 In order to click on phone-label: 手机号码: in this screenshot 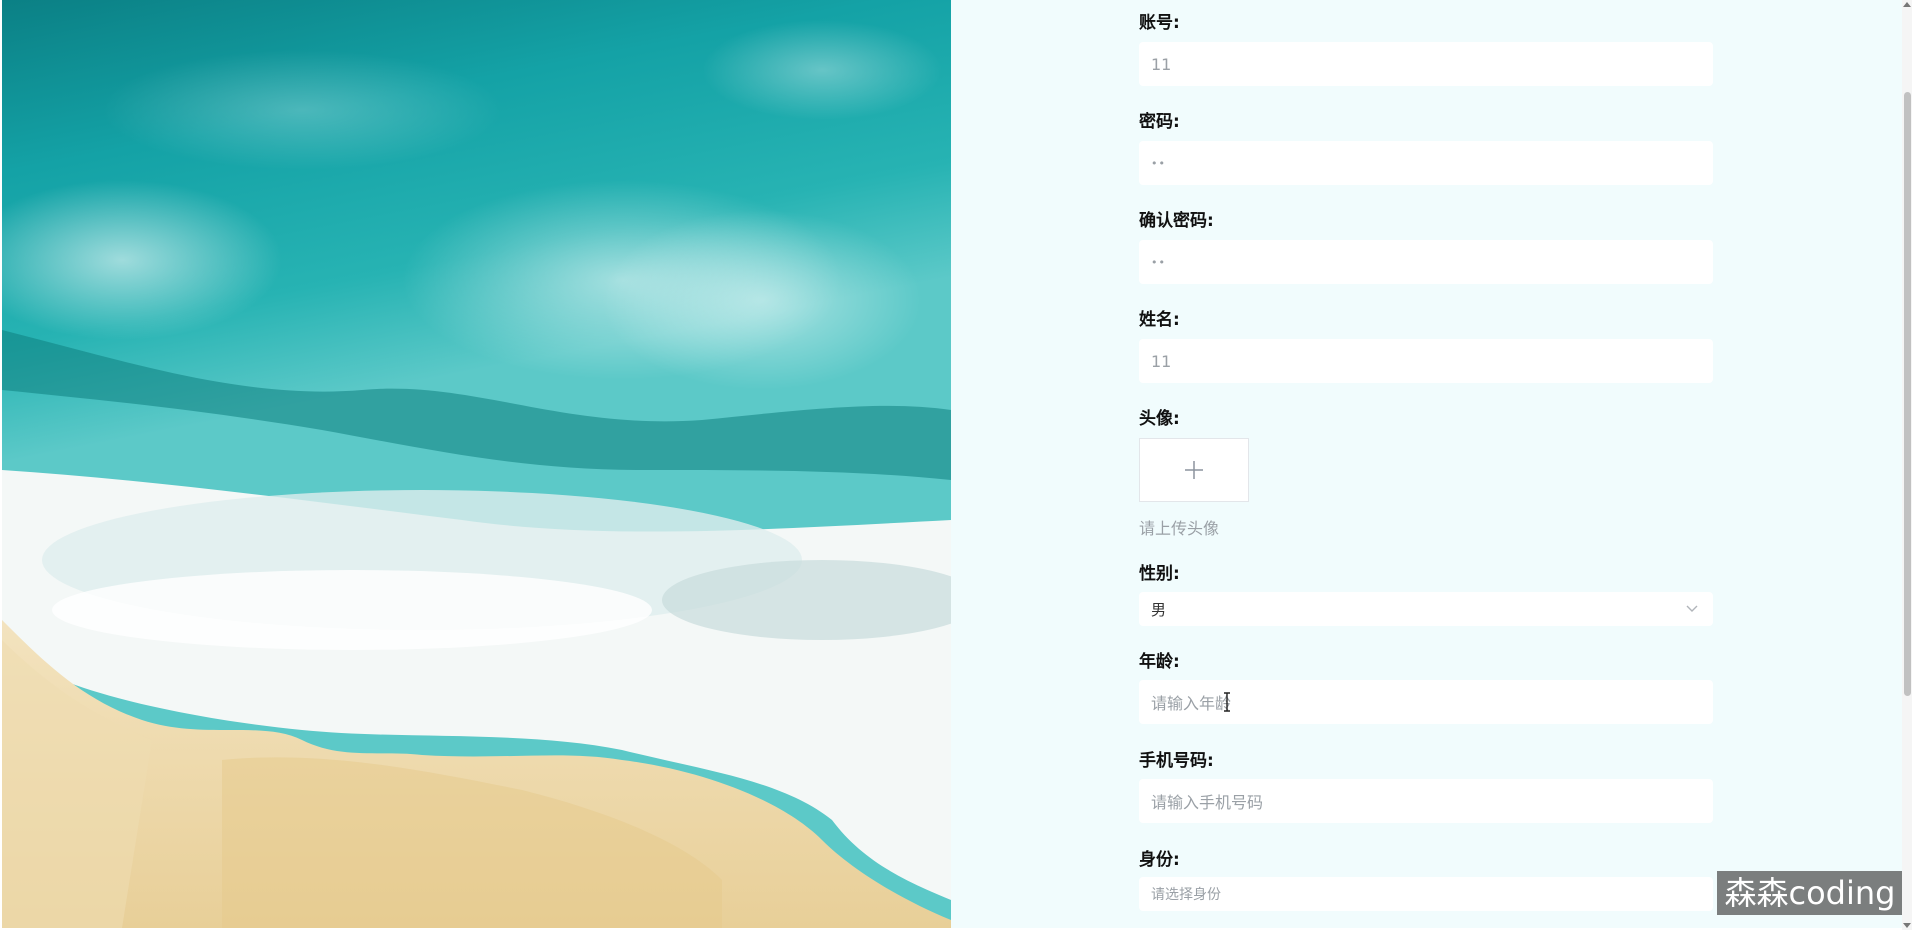, I will do `click(1176, 761)`.